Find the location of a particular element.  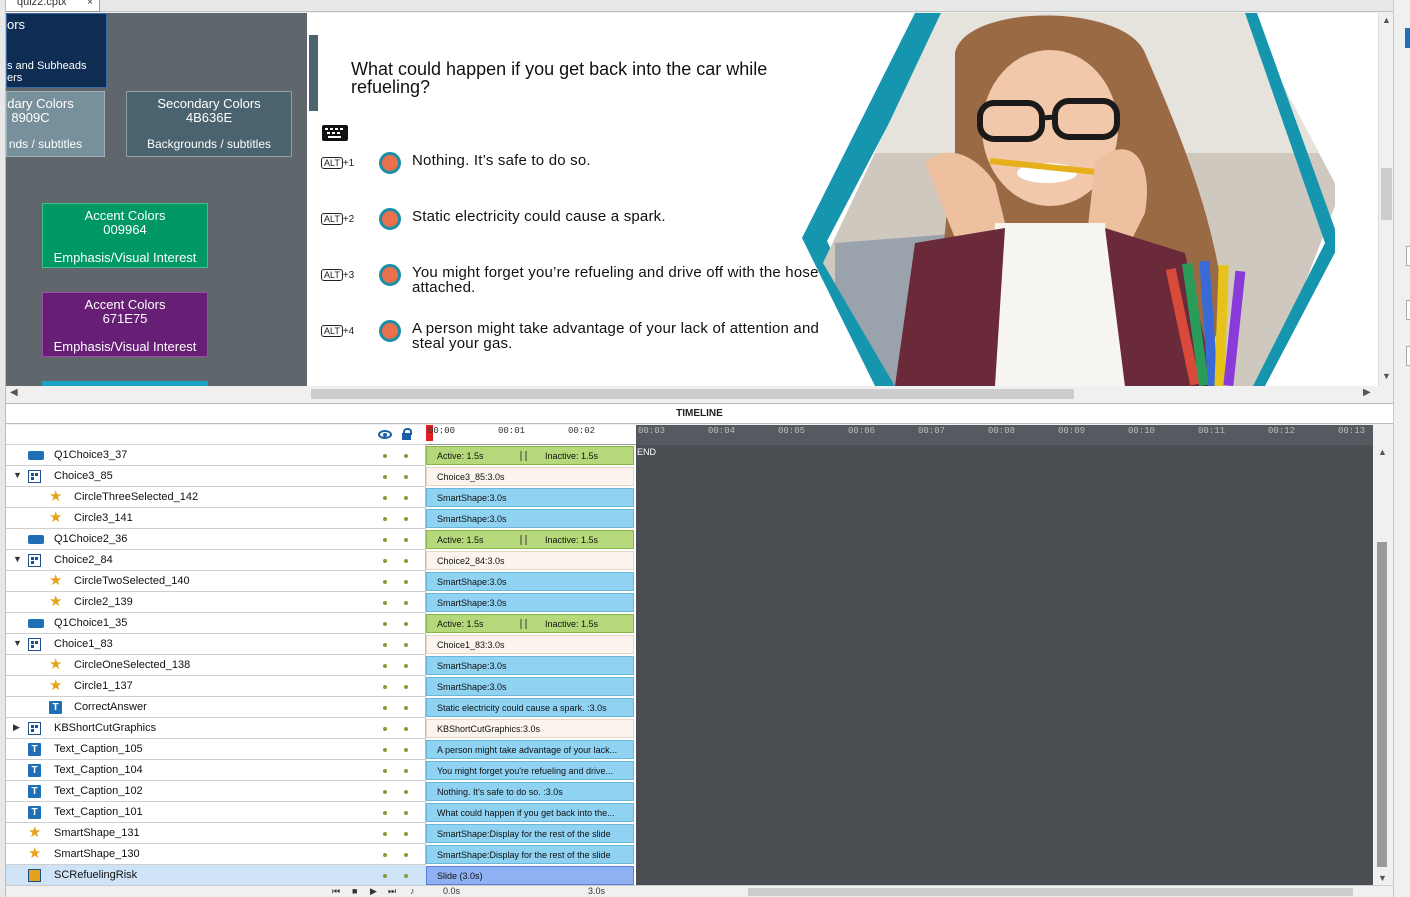

timeline-layer-row: ▼ Choice2_84 is located at coordinates (216, 560).